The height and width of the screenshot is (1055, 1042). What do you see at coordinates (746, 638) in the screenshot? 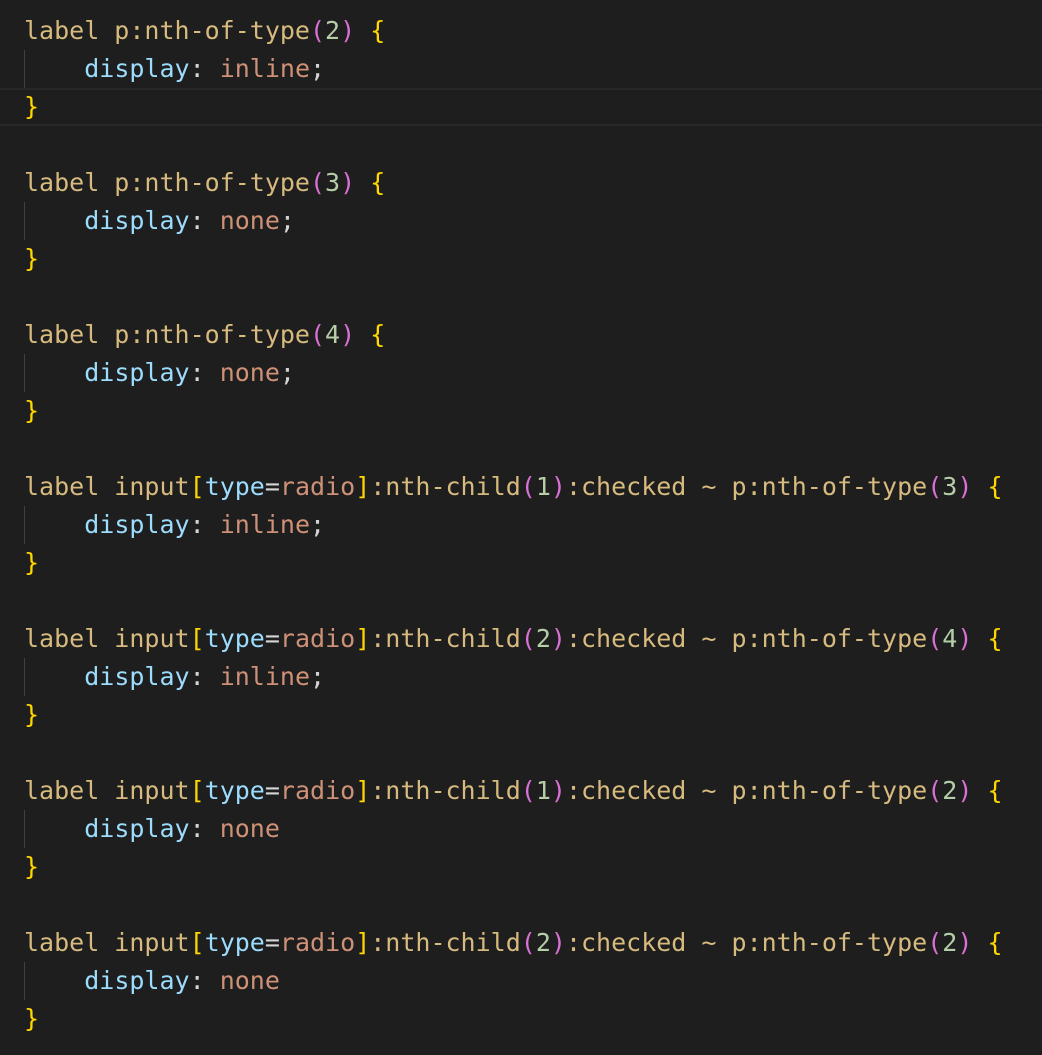
I see `code-token: :checked ~ p:nth-of-type` at bounding box center [746, 638].